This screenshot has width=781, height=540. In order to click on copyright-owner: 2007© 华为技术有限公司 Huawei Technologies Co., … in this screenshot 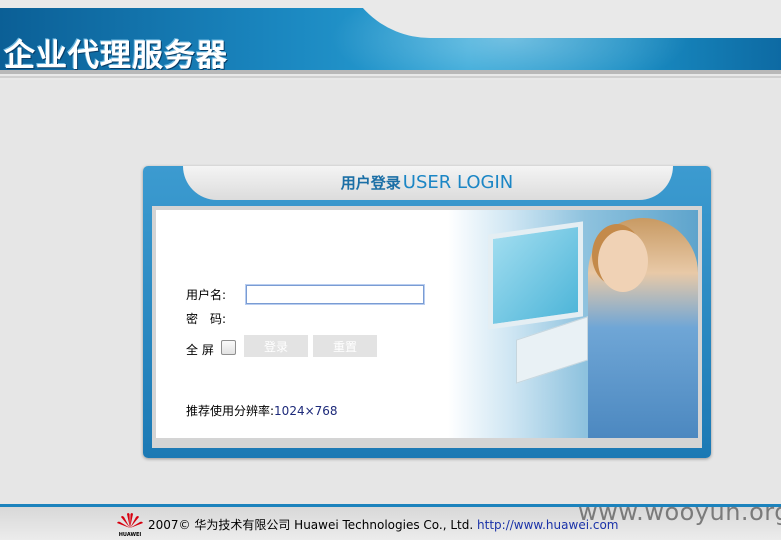, I will do `click(311, 525)`.